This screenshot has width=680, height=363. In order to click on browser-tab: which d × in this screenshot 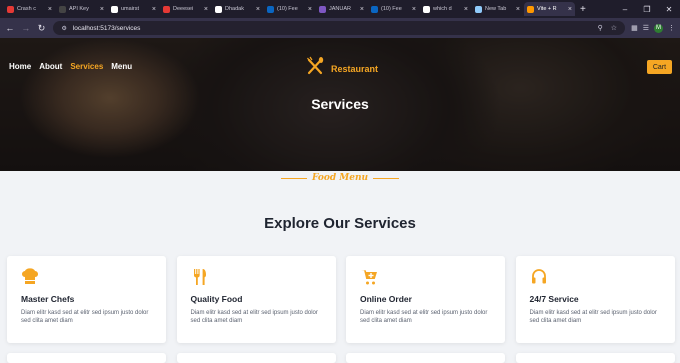, I will do `click(445, 9)`.